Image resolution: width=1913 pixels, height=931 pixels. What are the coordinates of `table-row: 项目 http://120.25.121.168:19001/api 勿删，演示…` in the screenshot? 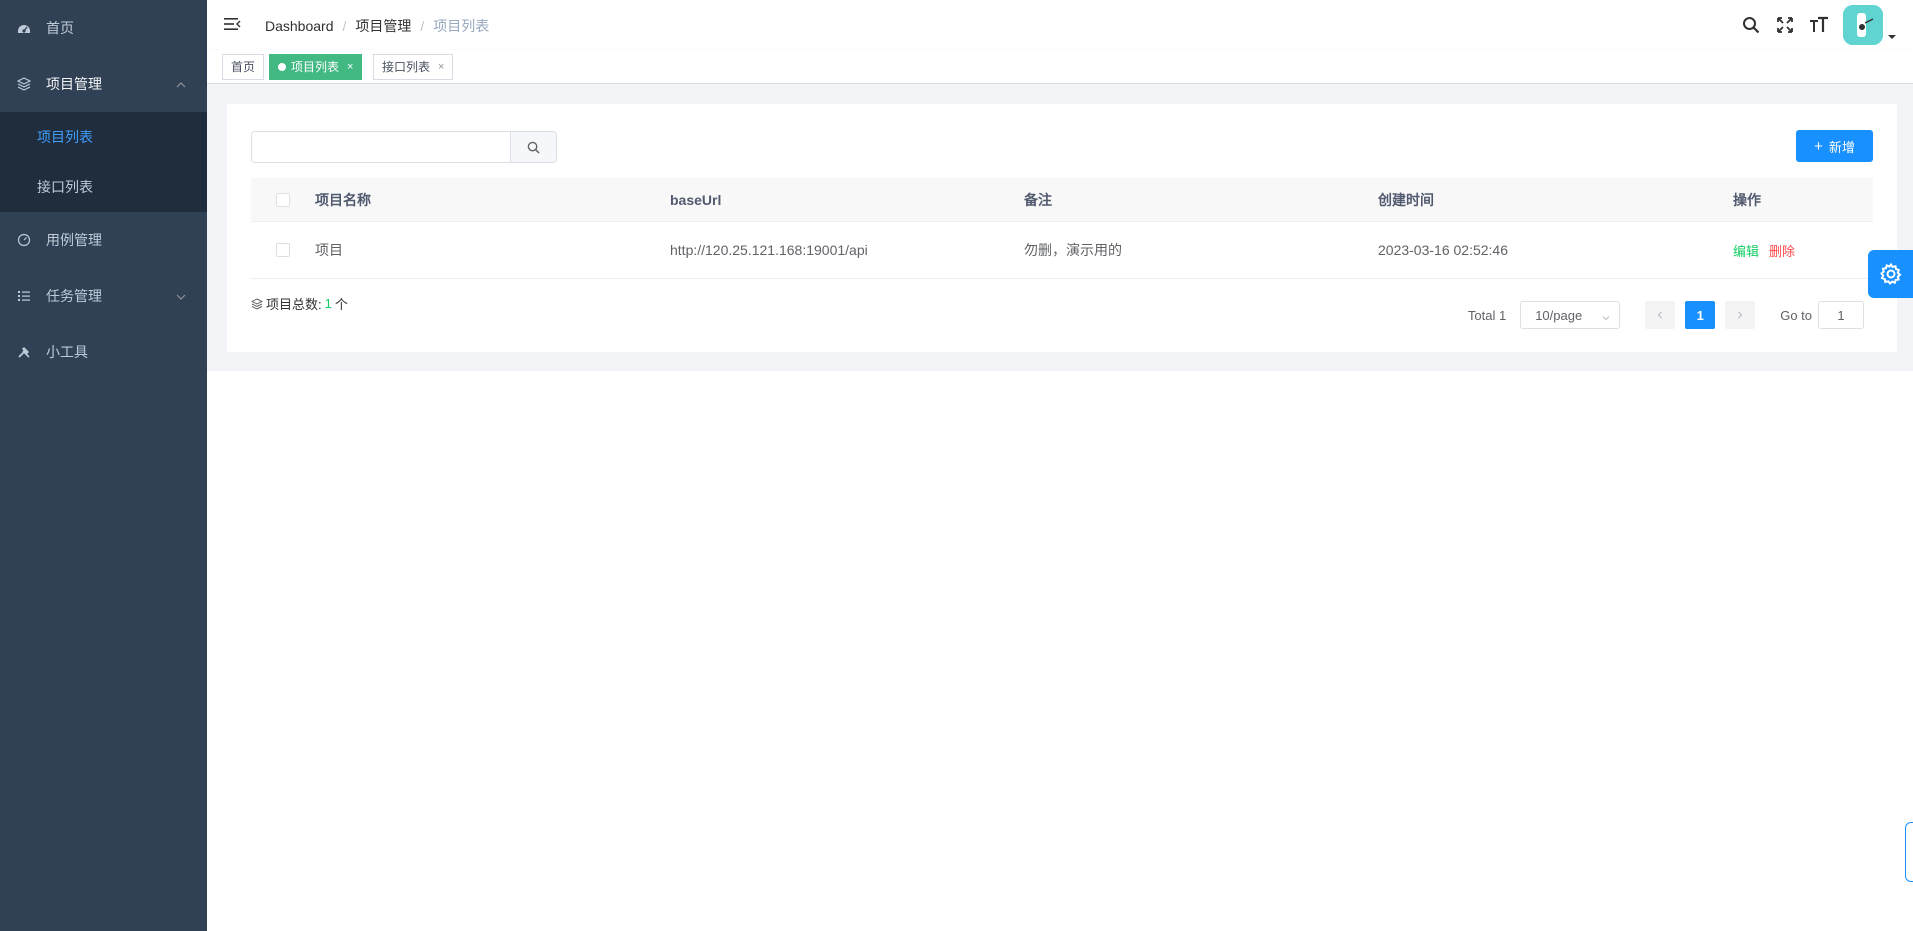 It's located at (1062, 250).